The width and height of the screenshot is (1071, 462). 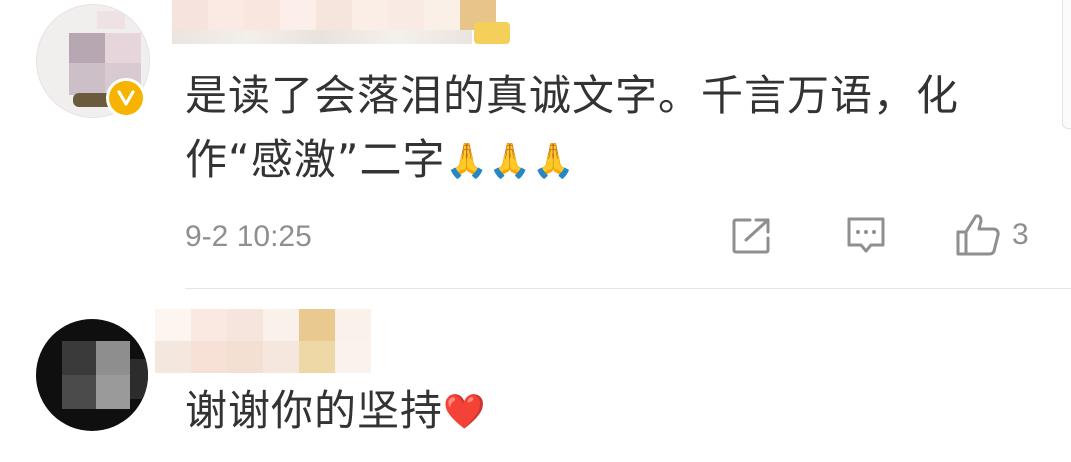 What do you see at coordinates (265, 341) in the screenshot?
I see `username-blurred` at bounding box center [265, 341].